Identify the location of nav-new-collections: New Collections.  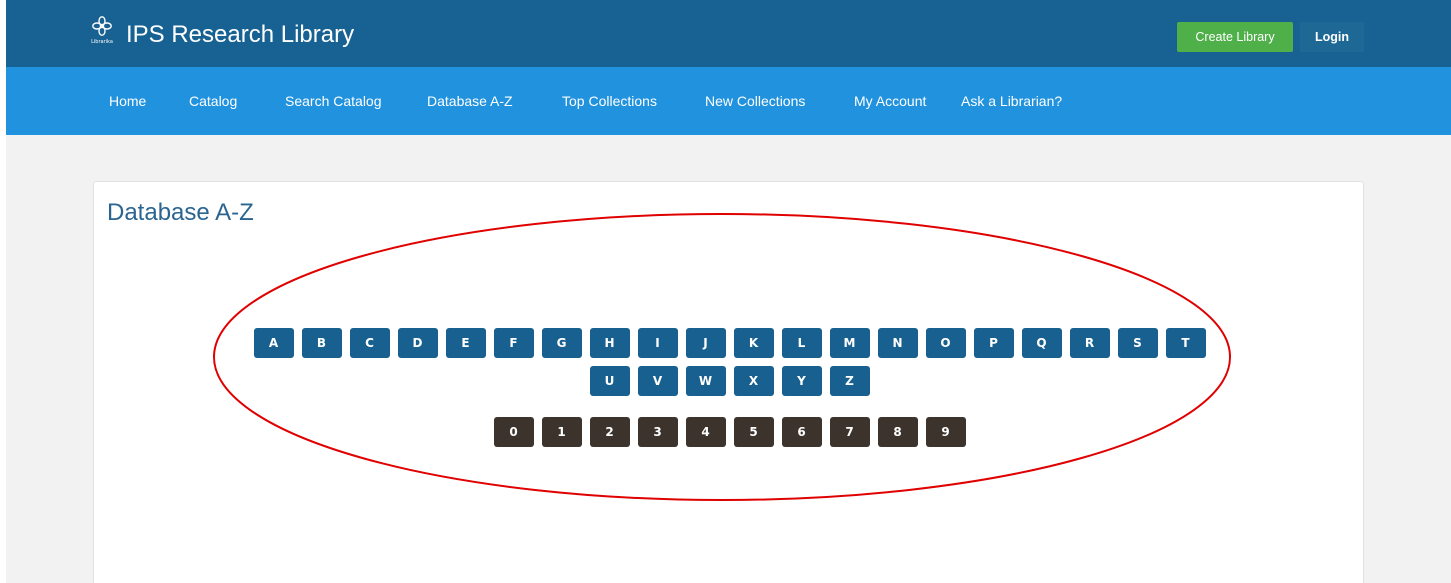
(755, 101).